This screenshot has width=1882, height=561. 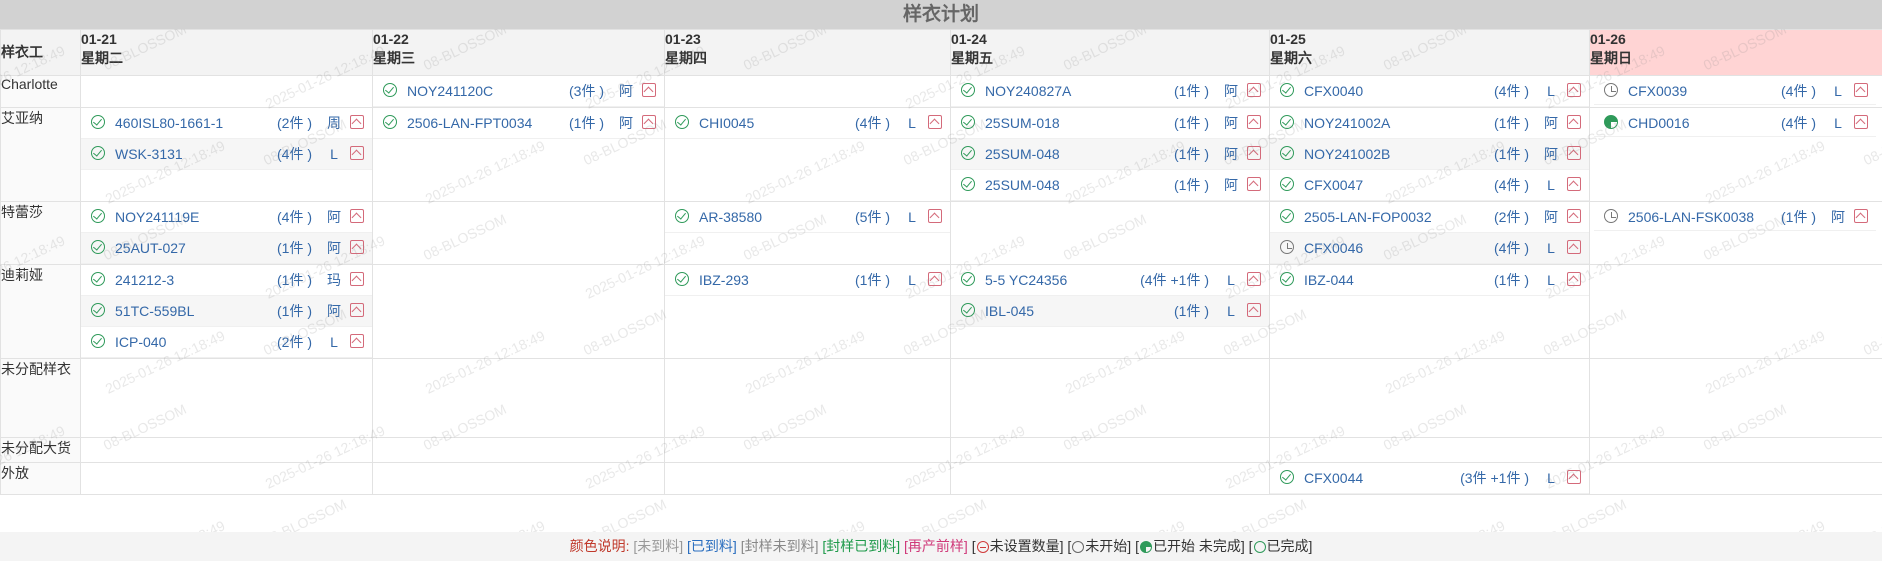 What do you see at coordinates (226, 248) in the screenshot?
I see `sample-item: 25AUT-027 (1件 ) 阿` at bounding box center [226, 248].